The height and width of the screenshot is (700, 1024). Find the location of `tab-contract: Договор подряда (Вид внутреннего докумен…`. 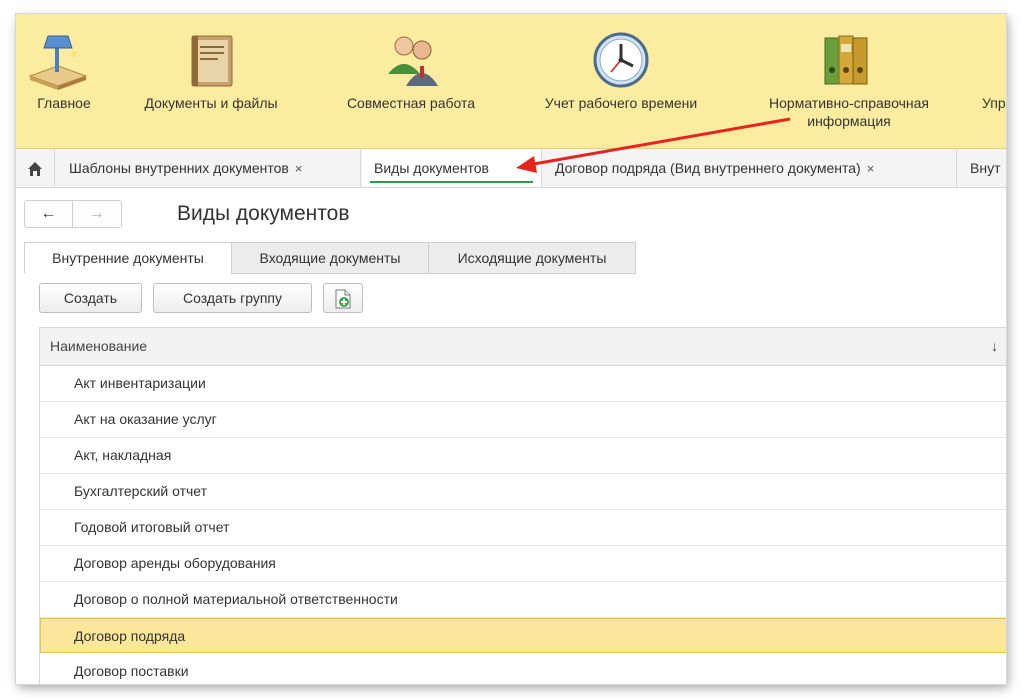

tab-contract: Договор подряда (Вид внутреннего докумен… is located at coordinates (750, 168).